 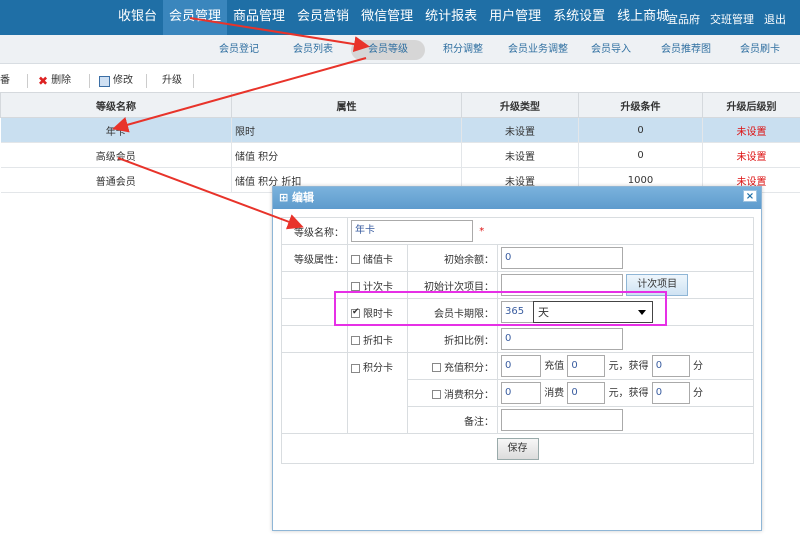 What do you see at coordinates (521, 366) in the screenshot?
I see `recharge-points-input: 0` at bounding box center [521, 366].